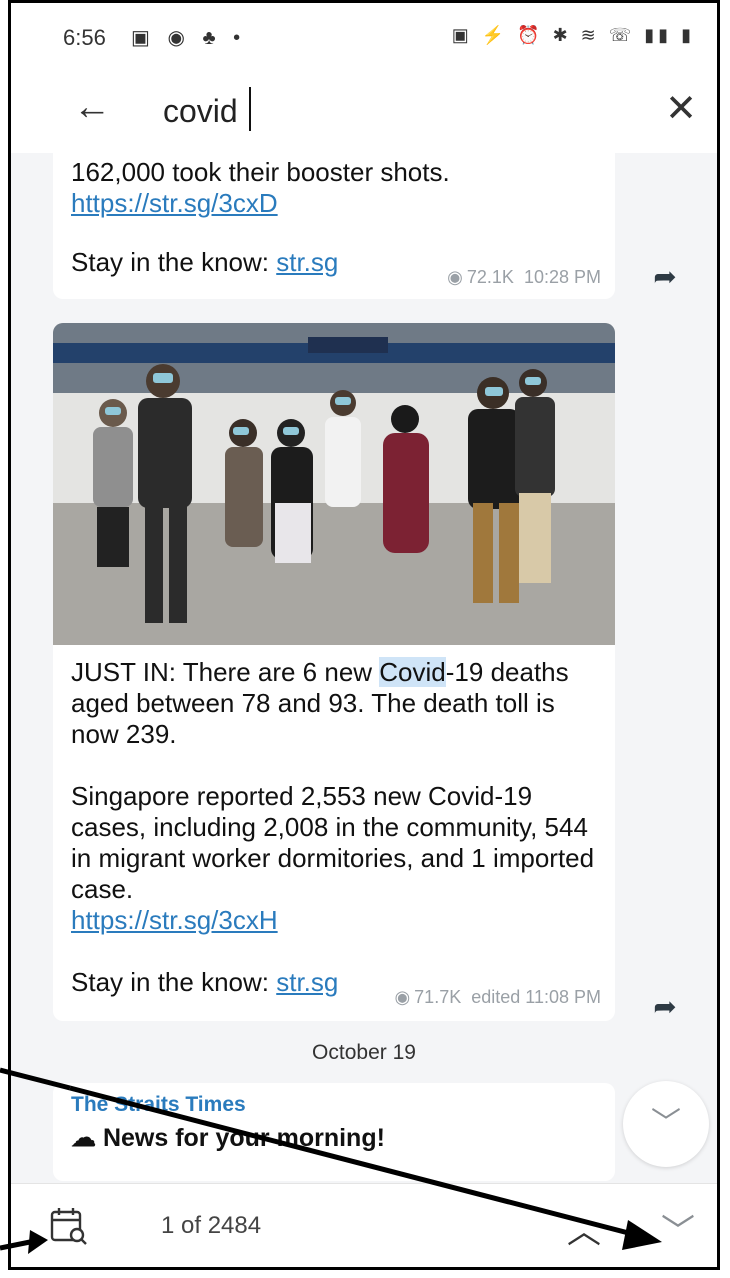  What do you see at coordinates (490, 277) in the screenshot?
I see `view-count: 72.1K` at bounding box center [490, 277].